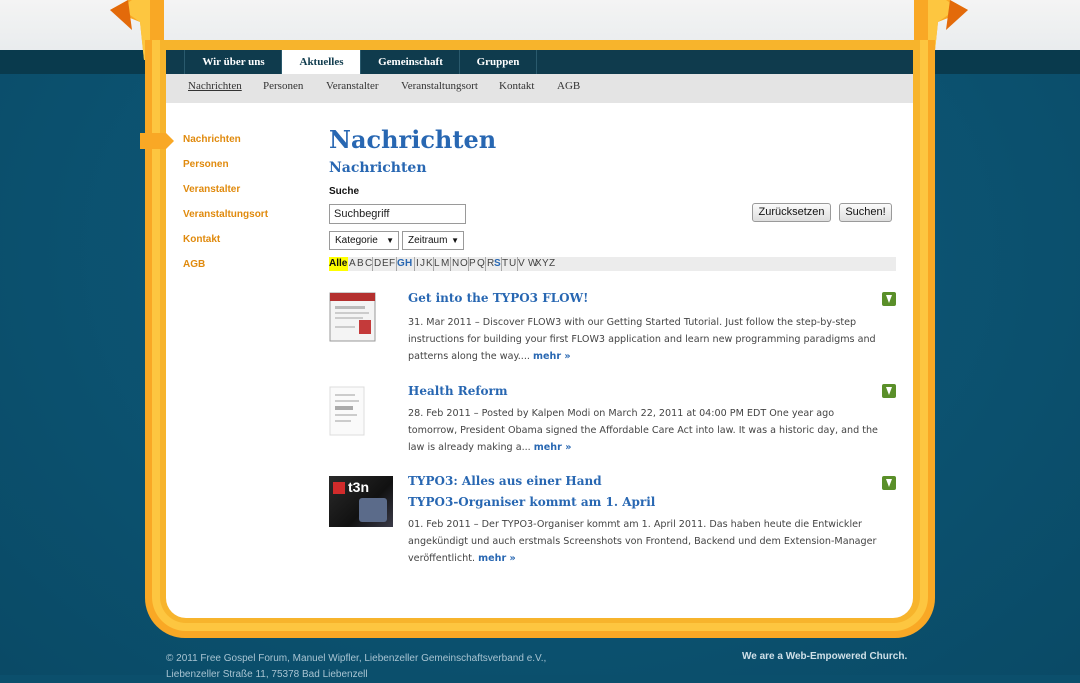  Describe the element at coordinates (865, 212) in the screenshot. I see `search-button: Suchen!` at that location.